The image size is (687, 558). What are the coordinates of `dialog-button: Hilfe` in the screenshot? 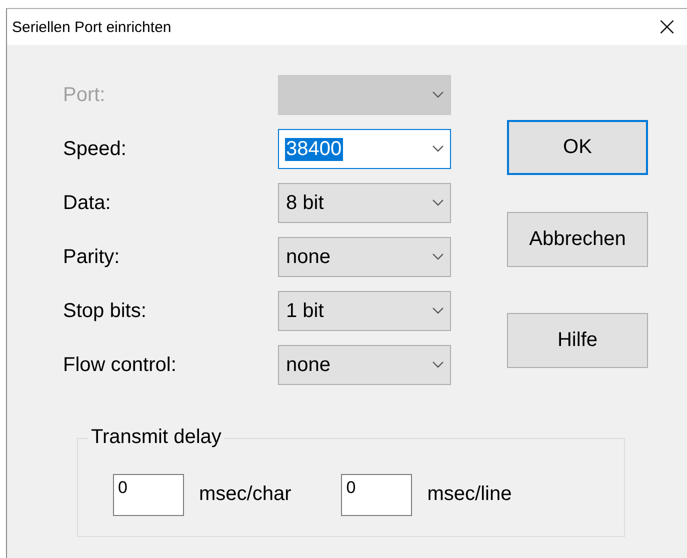 It's located at (577, 340).